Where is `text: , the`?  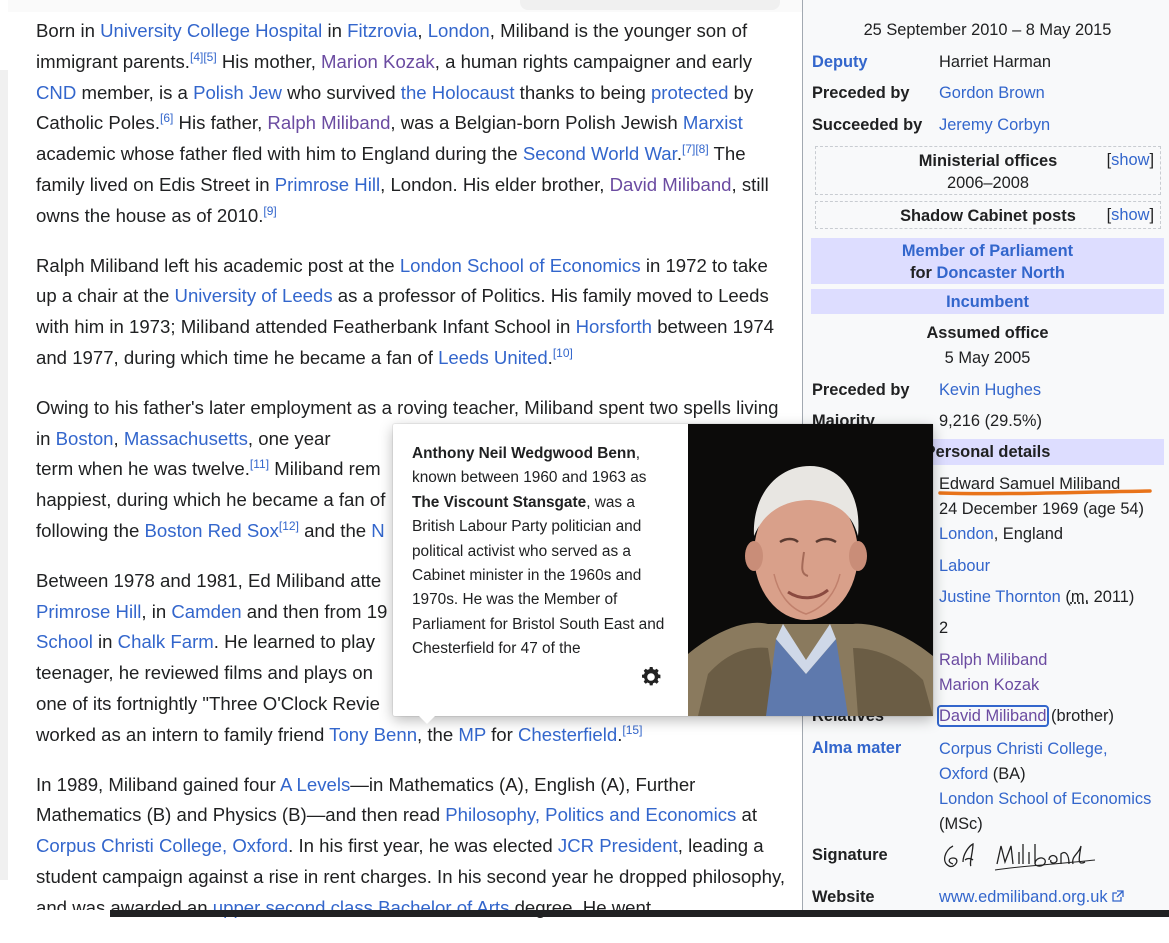
text: , the is located at coordinates (438, 734).